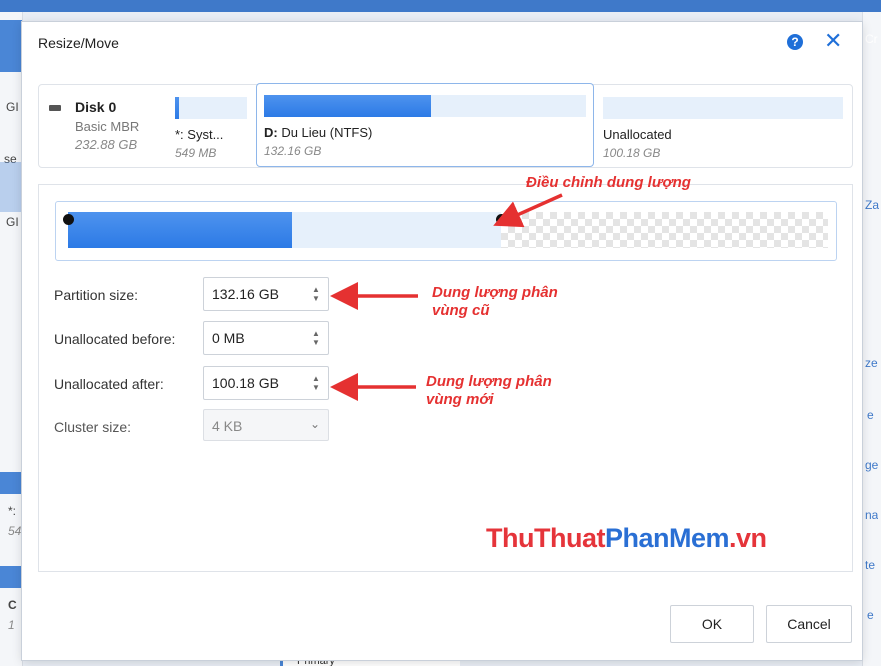 This screenshot has width=881, height=666. I want to click on watermark-part: PhanMem, so click(667, 538).